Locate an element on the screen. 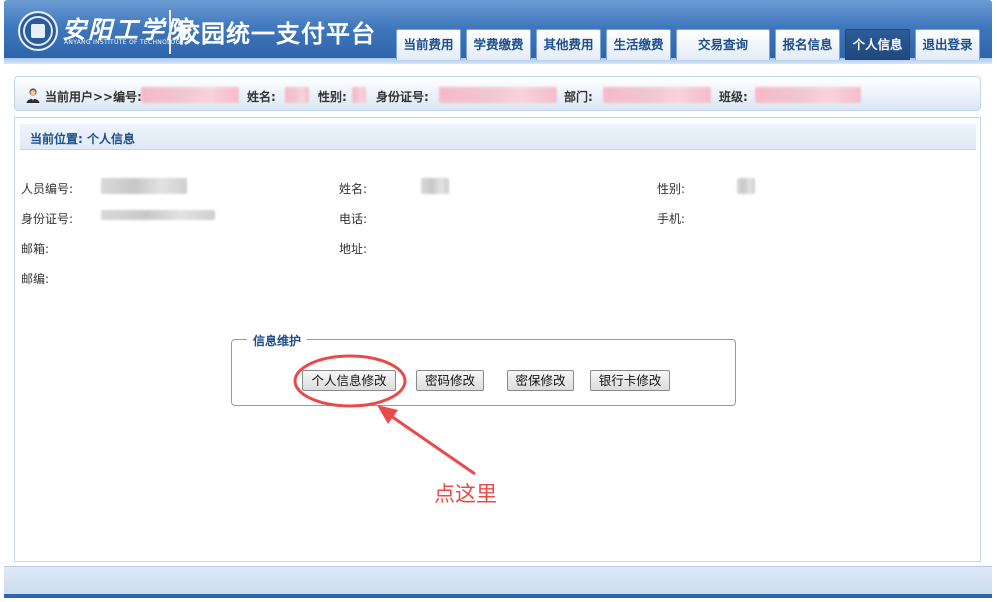  mobile-label: 手机: is located at coordinates (671, 219).